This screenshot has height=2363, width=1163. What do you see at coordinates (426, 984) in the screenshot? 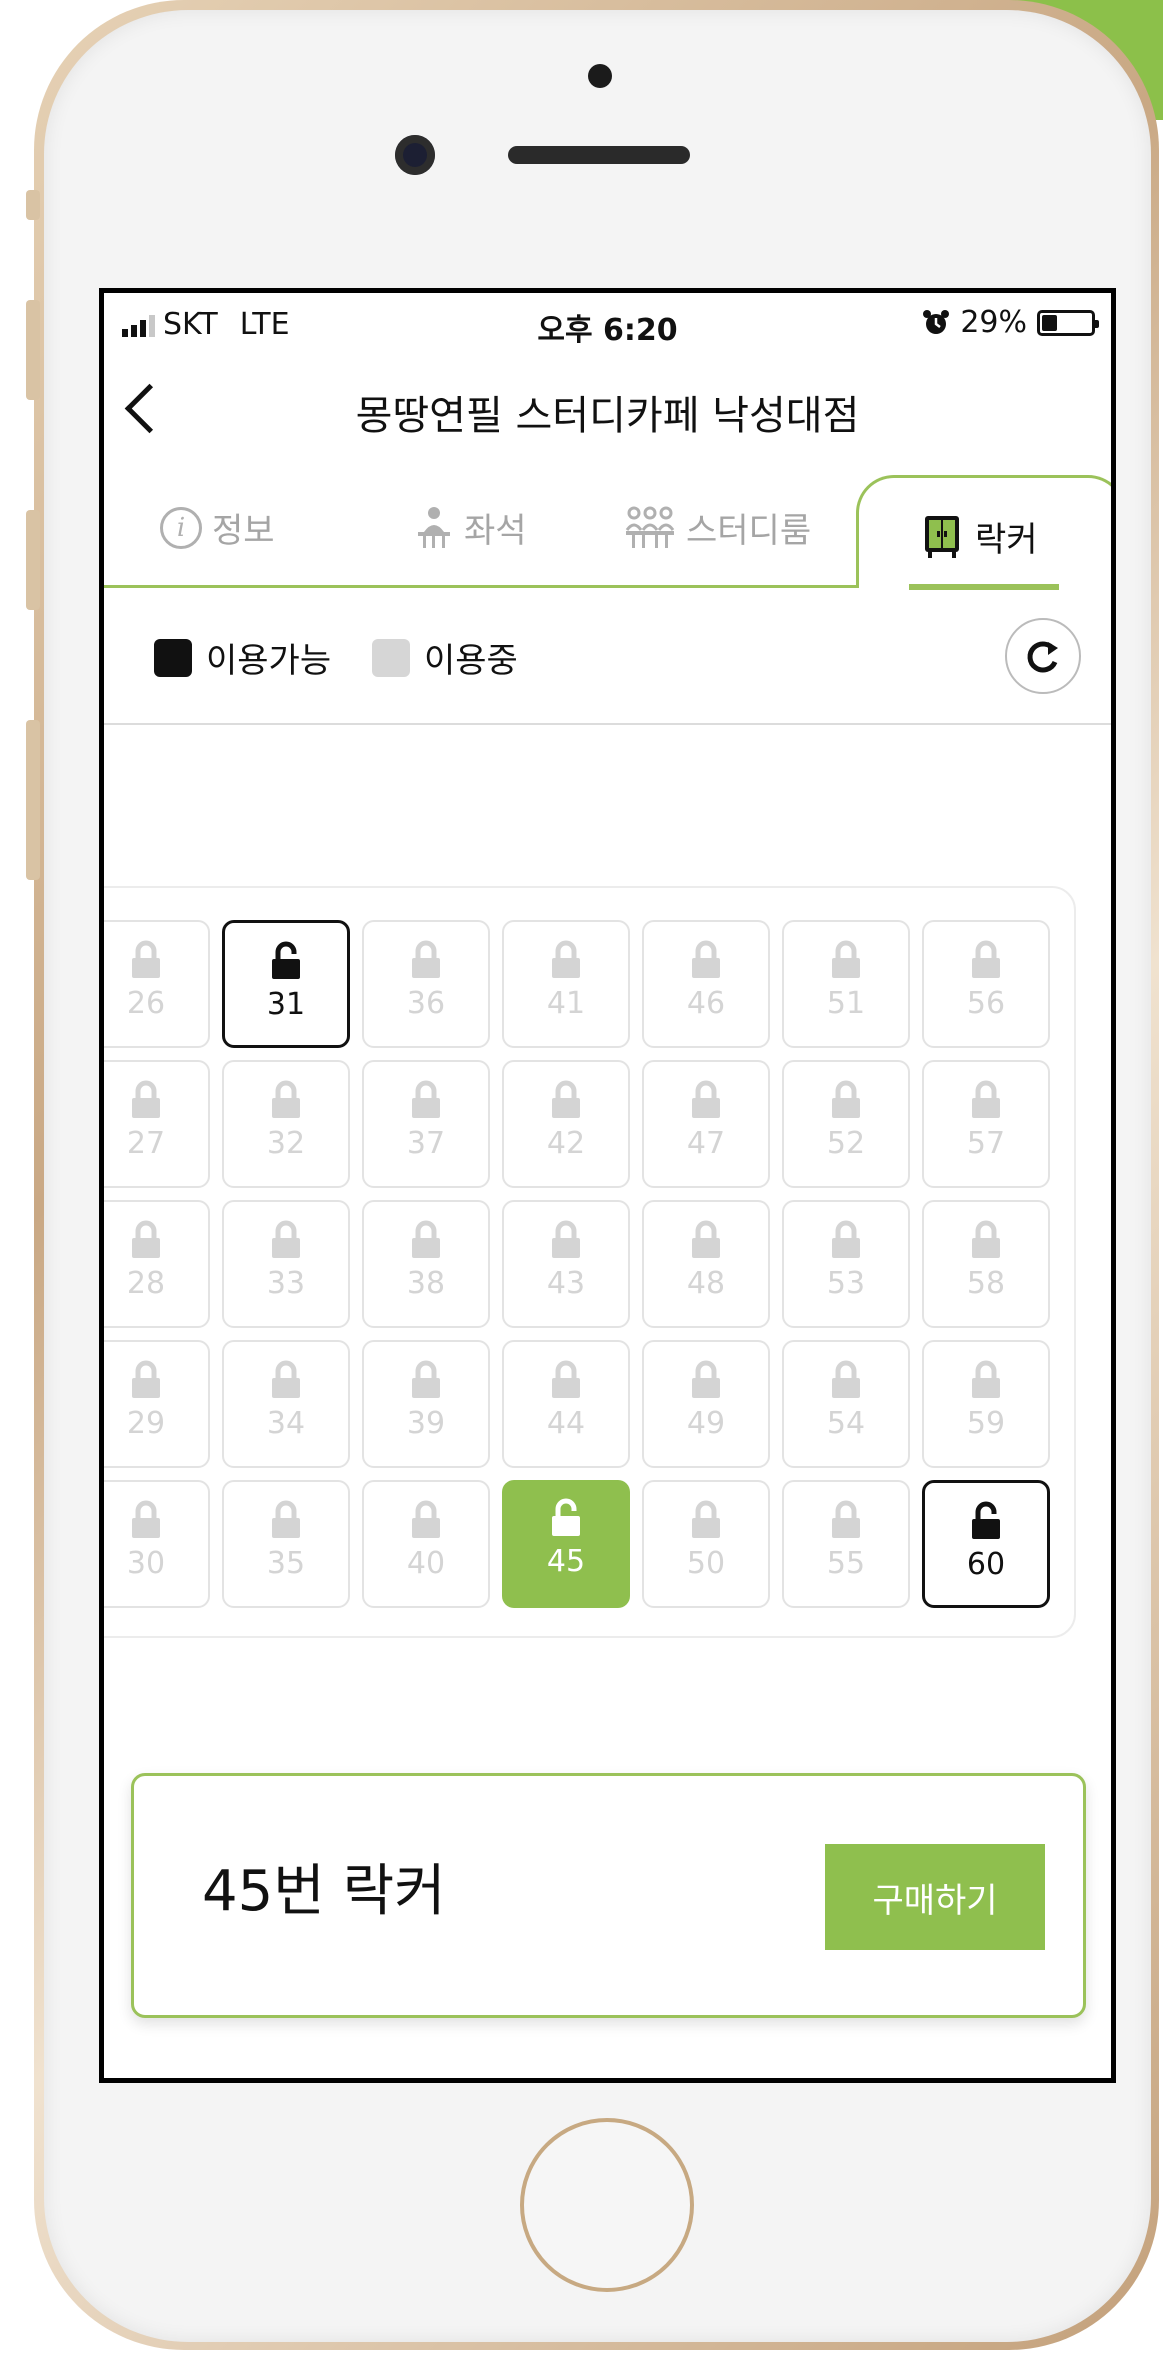
I see `locker-cell-36: 36` at bounding box center [426, 984].